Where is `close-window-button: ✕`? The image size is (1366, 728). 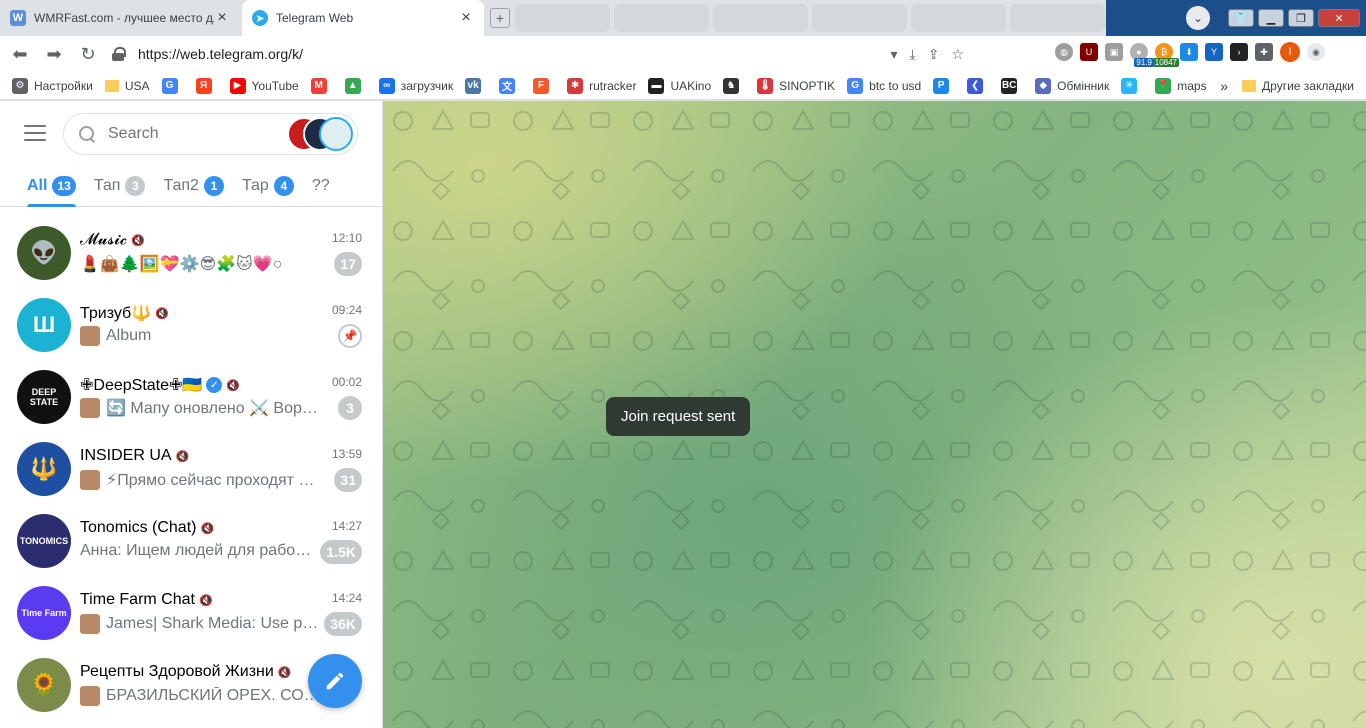 close-window-button: ✕ is located at coordinates (1339, 18).